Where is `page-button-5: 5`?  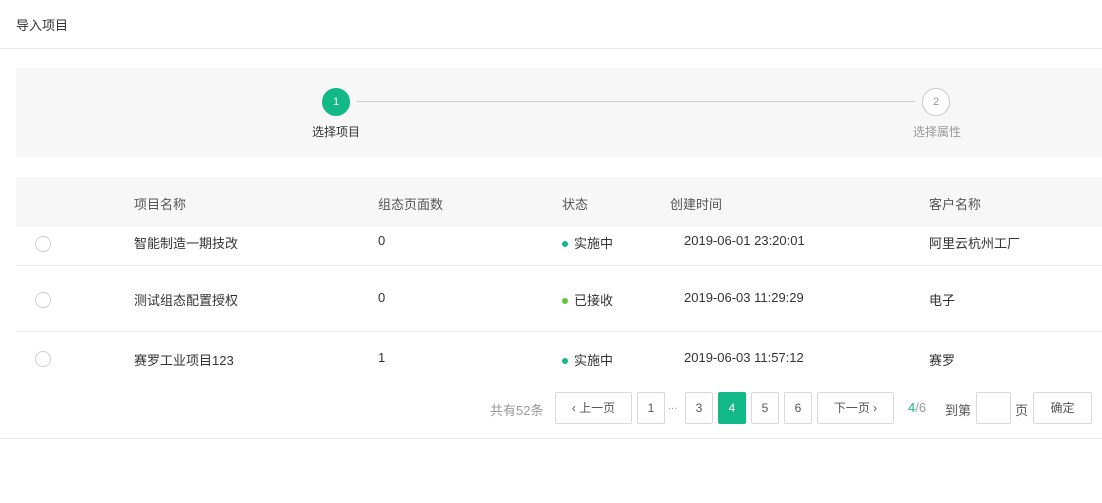 page-button-5: 5 is located at coordinates (765, 408).